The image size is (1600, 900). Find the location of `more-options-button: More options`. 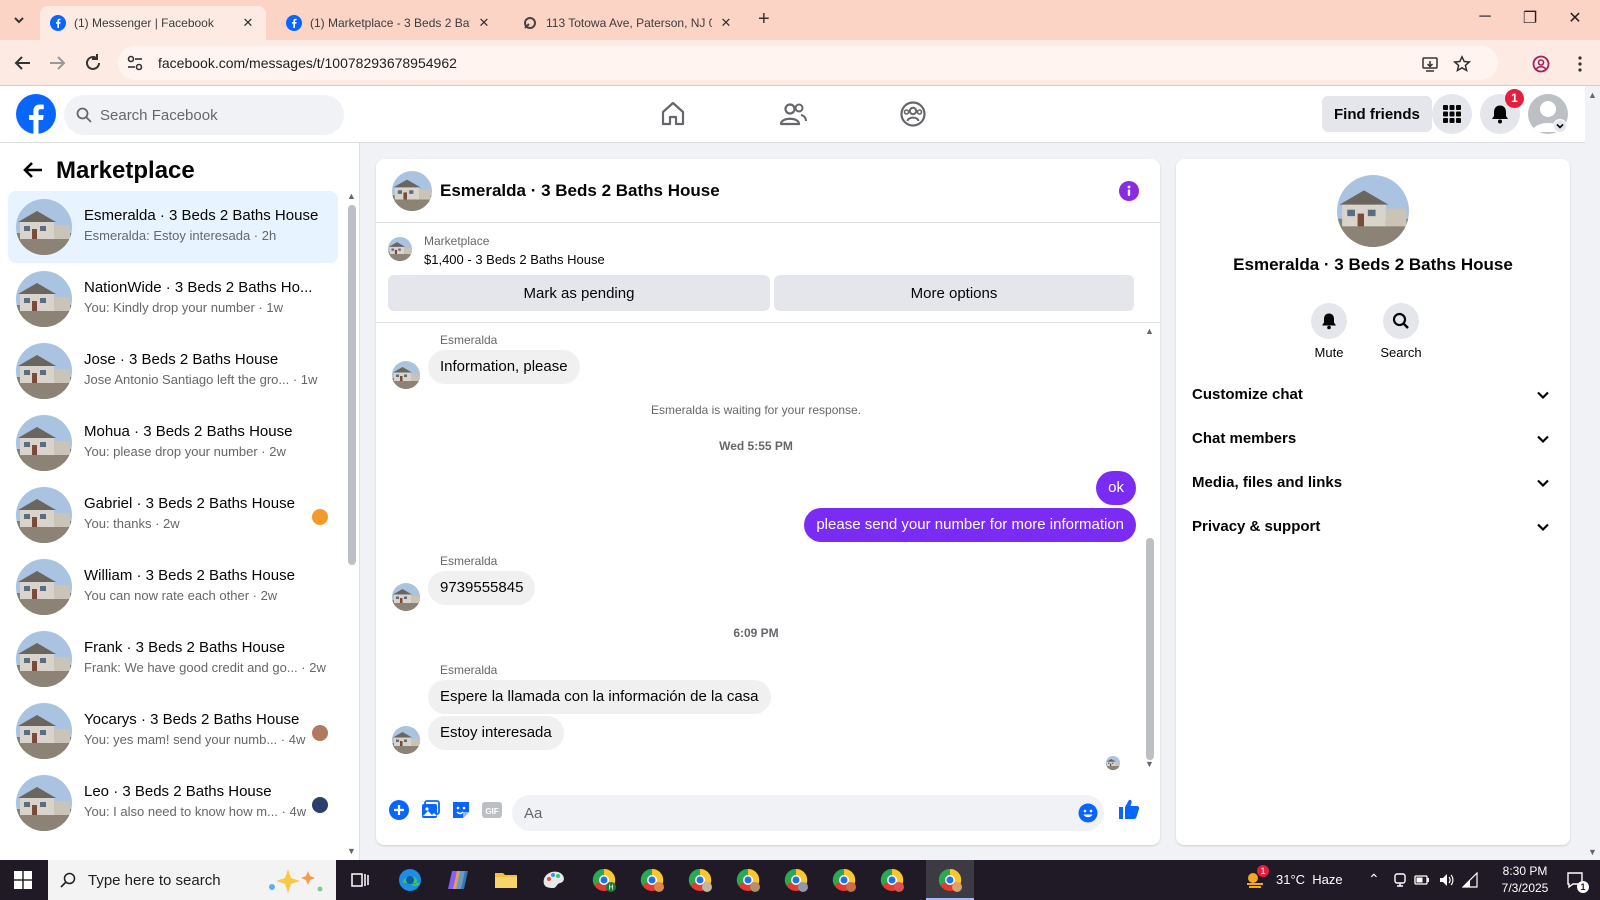

more-options-button: More options is located at coordinates (954, 293).